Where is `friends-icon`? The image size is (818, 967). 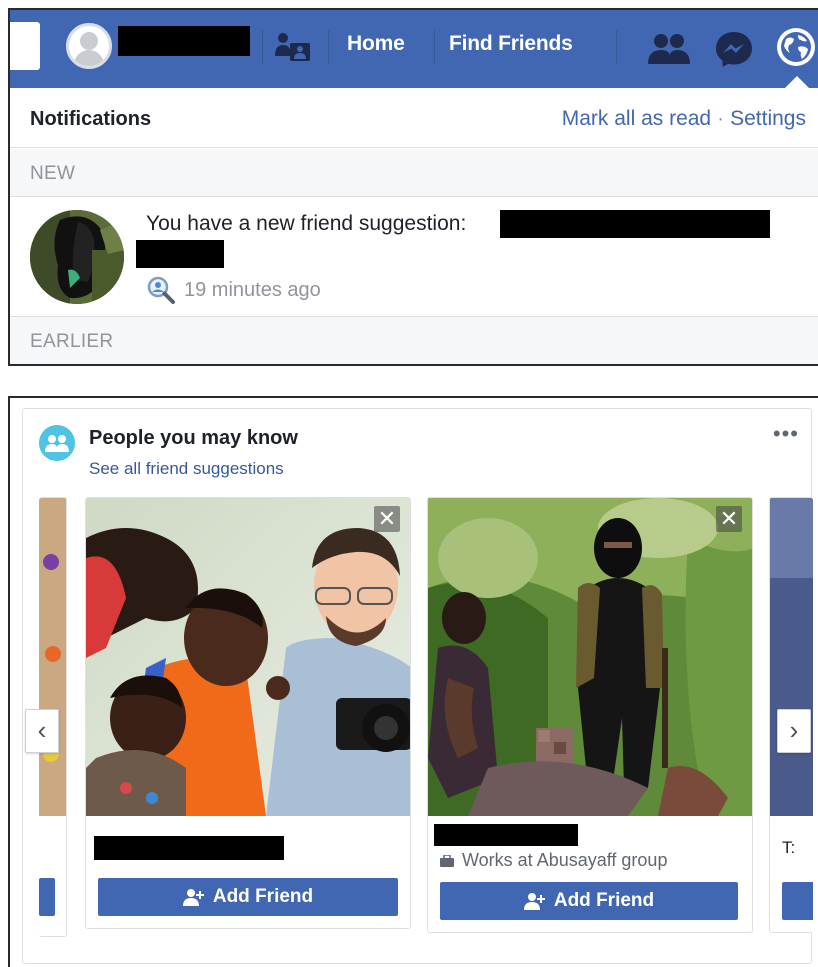
friends-icon is located at coordinates (669, 49).